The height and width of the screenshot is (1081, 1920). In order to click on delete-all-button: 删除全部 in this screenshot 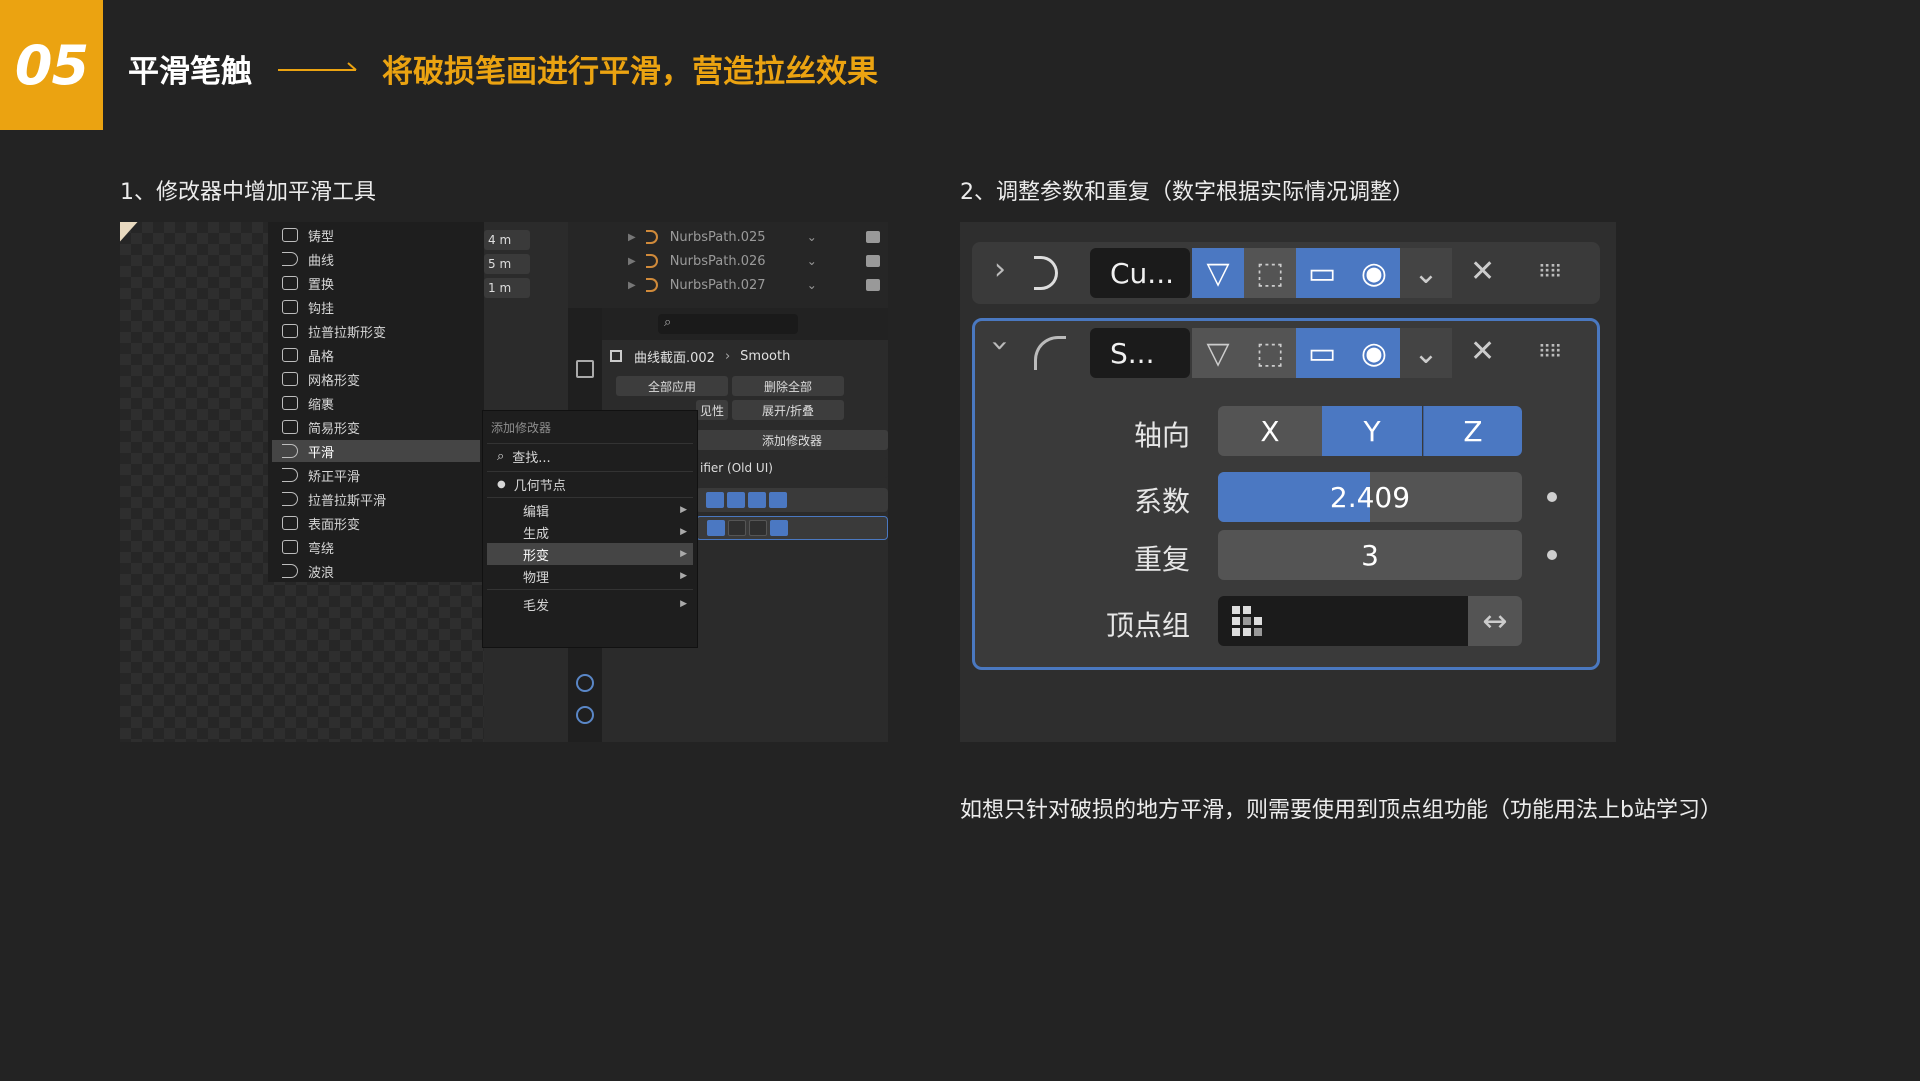, I will do `click(788, 386)`.